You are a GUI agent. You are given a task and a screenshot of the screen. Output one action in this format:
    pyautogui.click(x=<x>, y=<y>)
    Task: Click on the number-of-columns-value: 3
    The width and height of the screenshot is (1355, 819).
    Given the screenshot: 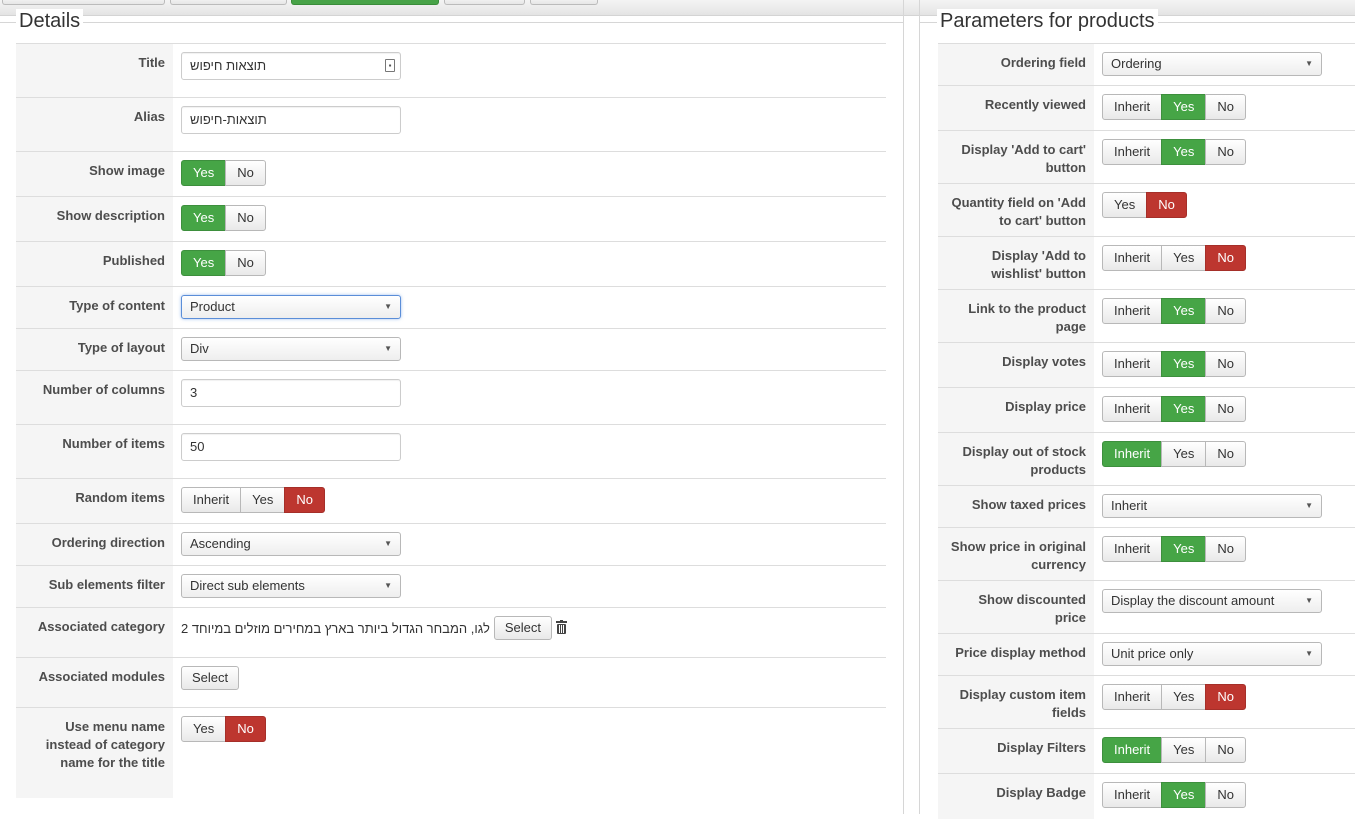 What is the action you would take?
    pyautogui.click(x=194, y=392)
    